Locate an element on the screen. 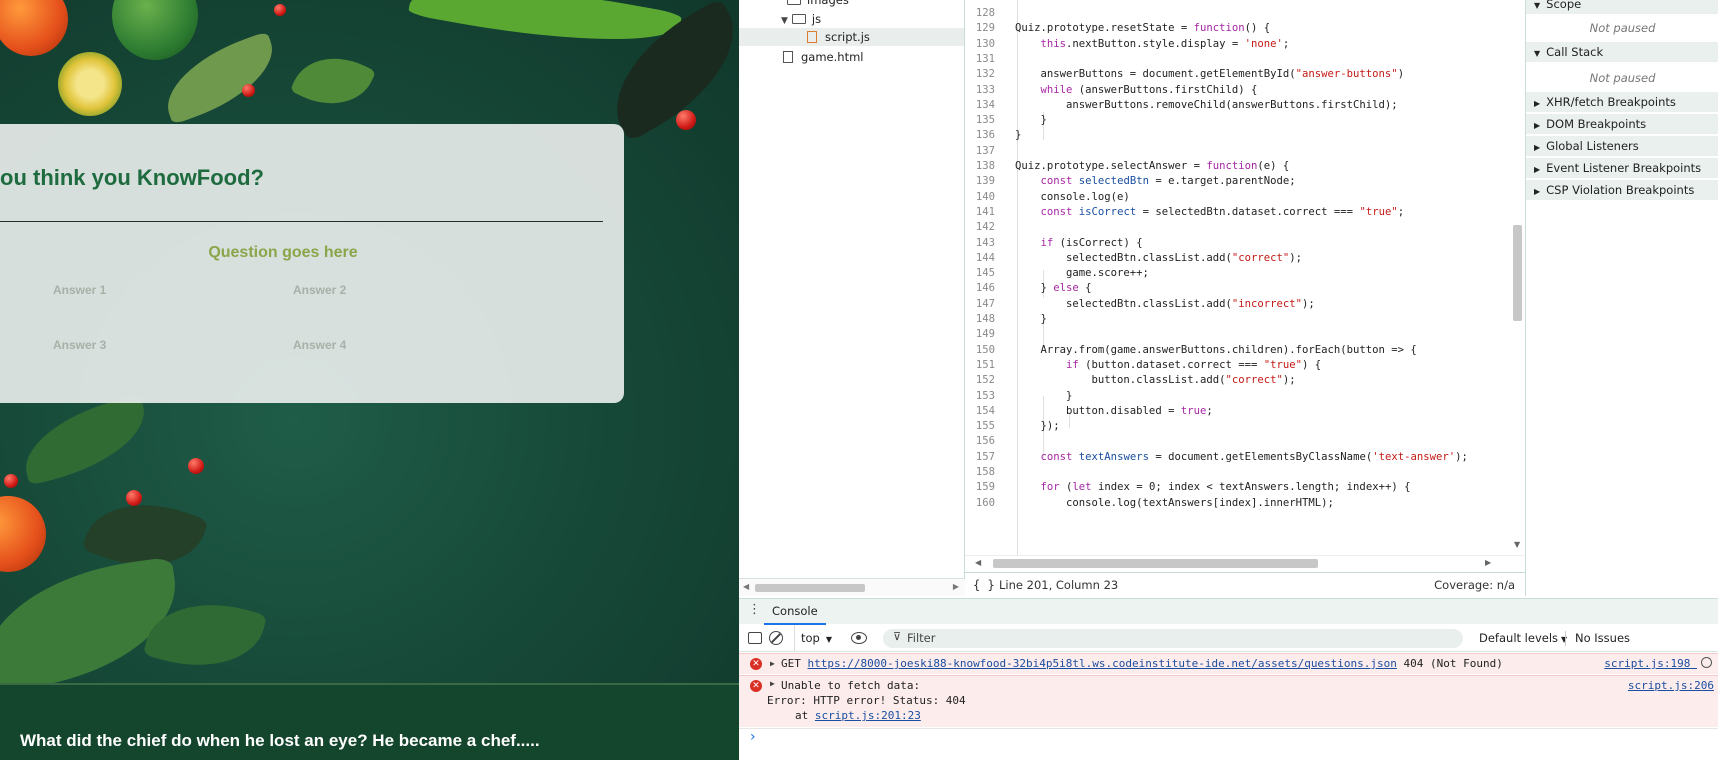 This screenshot has height=760, width=1718. more-tabs-icon: ⋮ is located at coordinates (754, 609).